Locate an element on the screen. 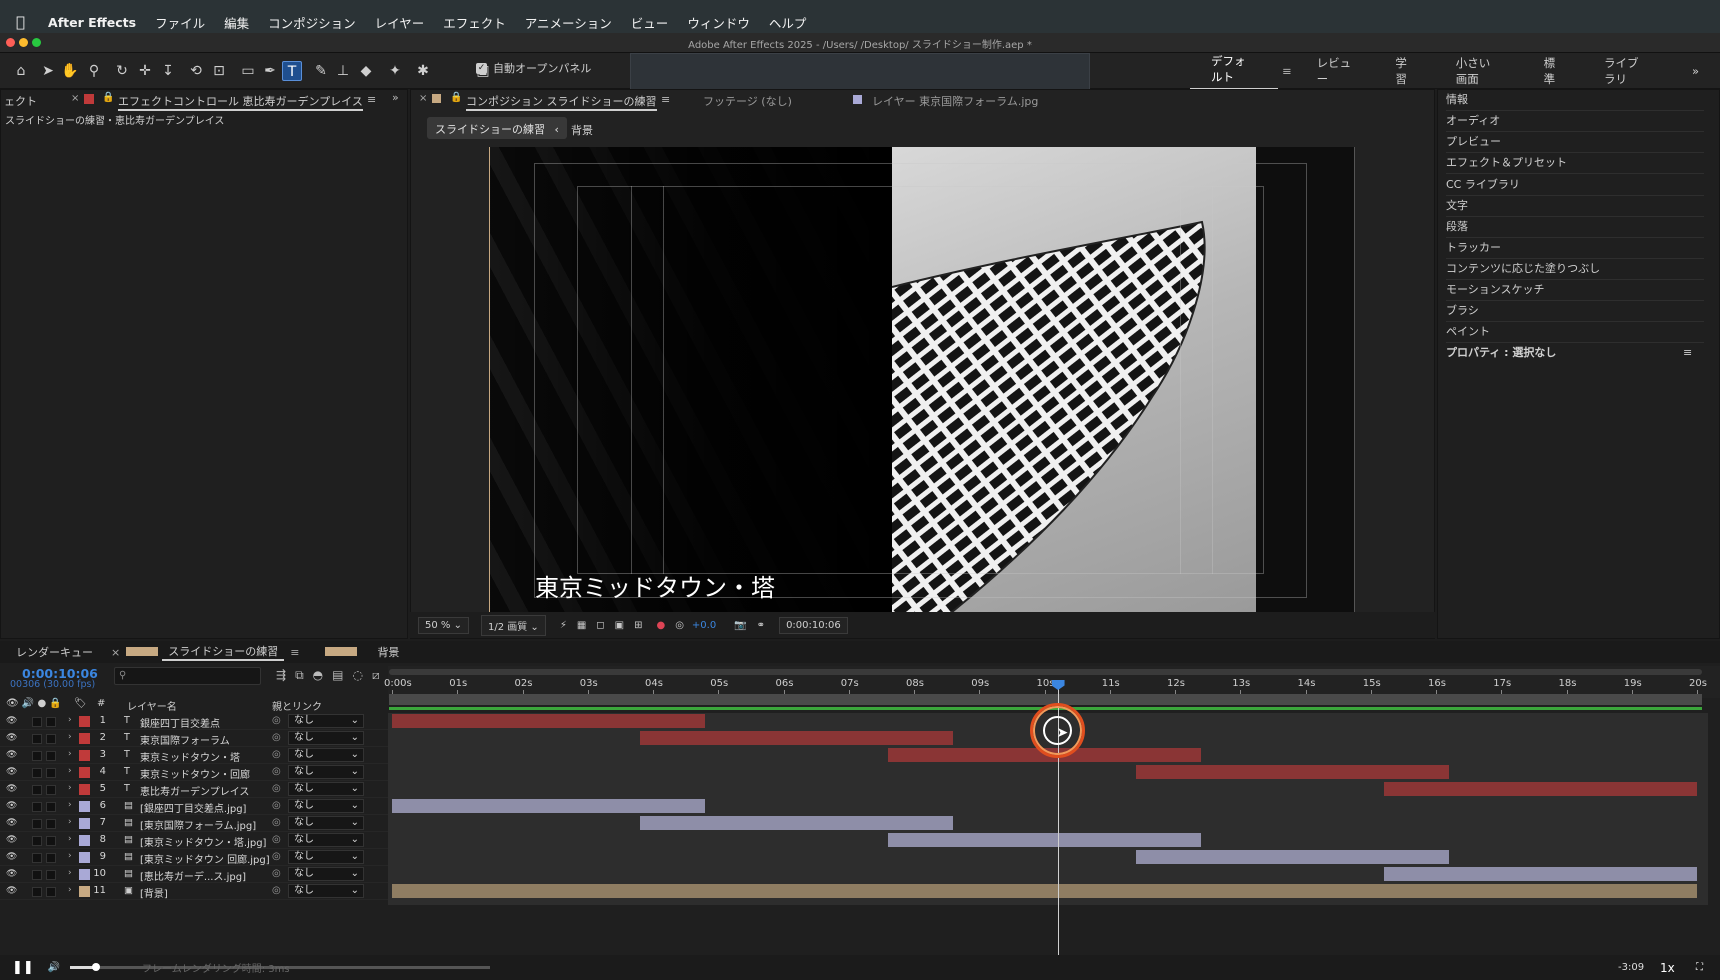 The image size is (1720, 980). menu-file: ファイル is located at coordinates (180, 22).